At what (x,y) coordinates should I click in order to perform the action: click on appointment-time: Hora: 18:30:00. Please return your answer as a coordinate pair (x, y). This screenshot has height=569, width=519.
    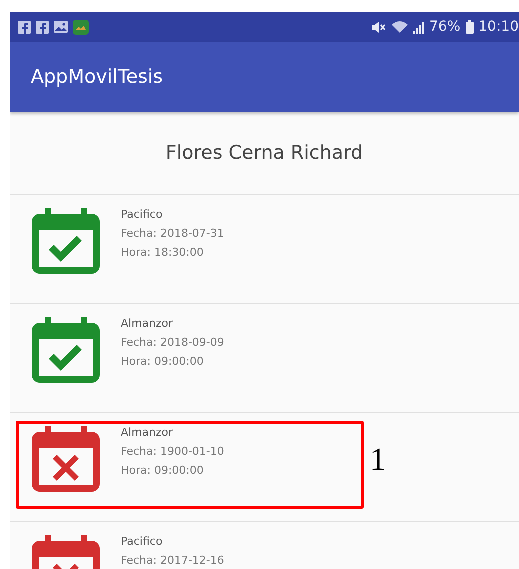
    Looking at the image, I should click on (162, 252).